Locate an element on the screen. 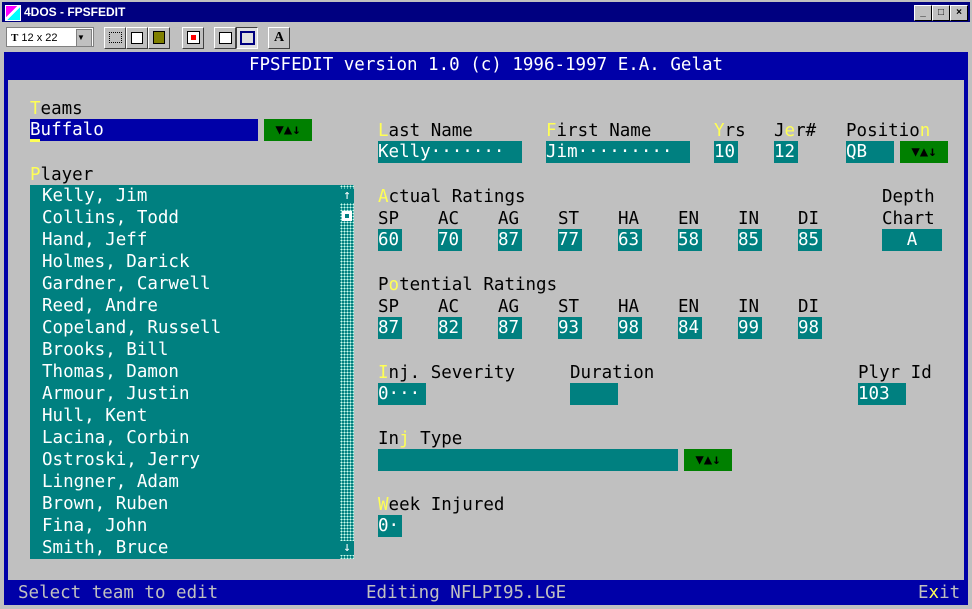 The height and width of the screenshot is (609, 972). player-list-item: Lacina, Corbin is located at coordinates (116, 438).